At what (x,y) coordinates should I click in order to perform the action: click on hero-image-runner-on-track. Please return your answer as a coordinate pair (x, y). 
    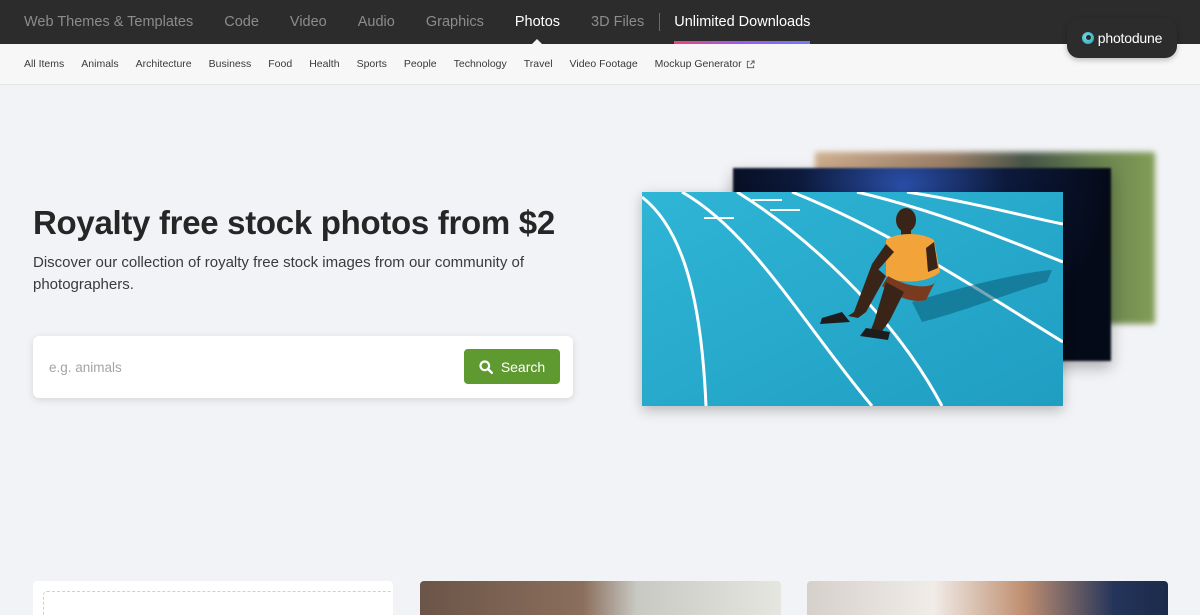
    Looking at the image, I should click on (852, 299).